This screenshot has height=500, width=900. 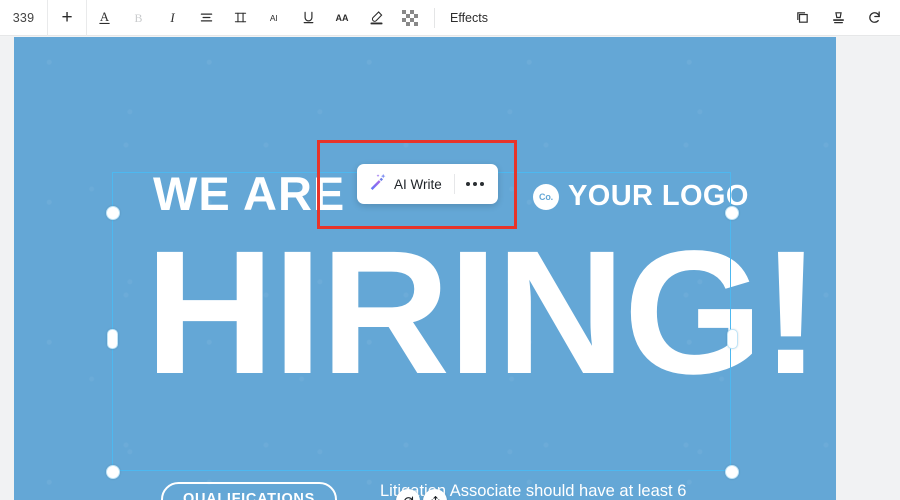 I want to click on redo-icon, so click(x=874, y=18).